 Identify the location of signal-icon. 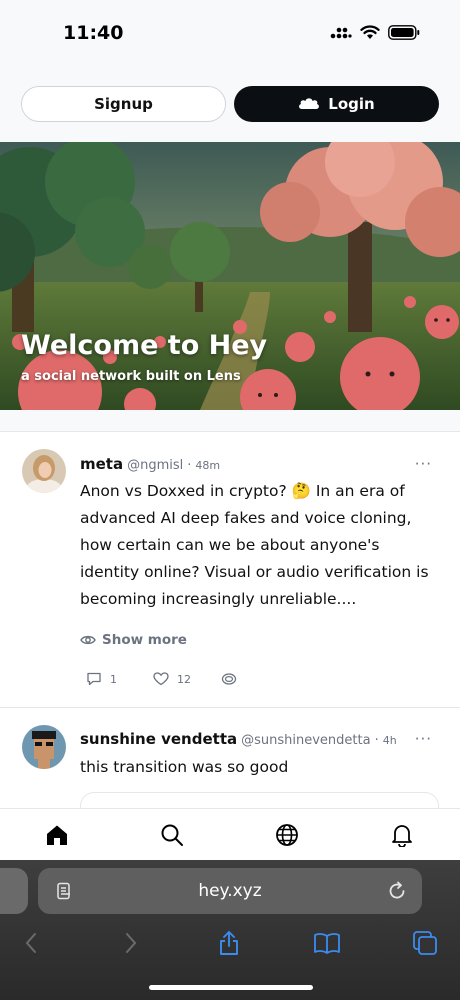
(341, 32).